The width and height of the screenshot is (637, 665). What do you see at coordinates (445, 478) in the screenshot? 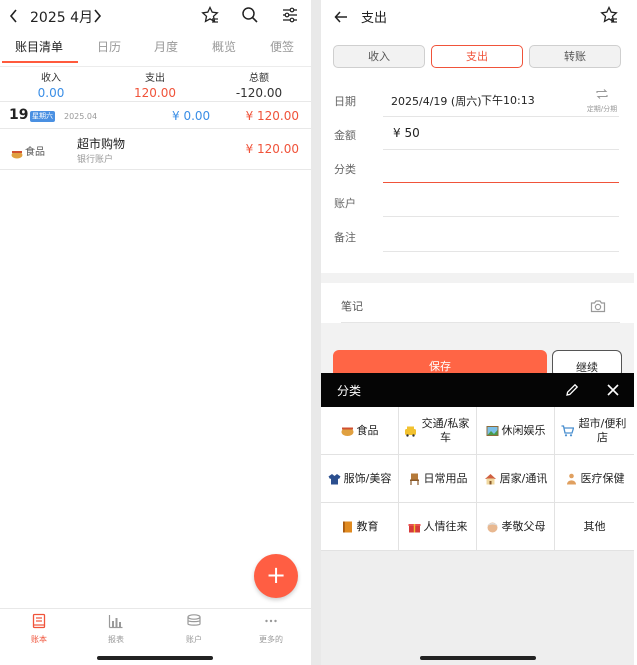
I see `category-daily-goods-label: 日常用品` at bounding box center [445, 478].